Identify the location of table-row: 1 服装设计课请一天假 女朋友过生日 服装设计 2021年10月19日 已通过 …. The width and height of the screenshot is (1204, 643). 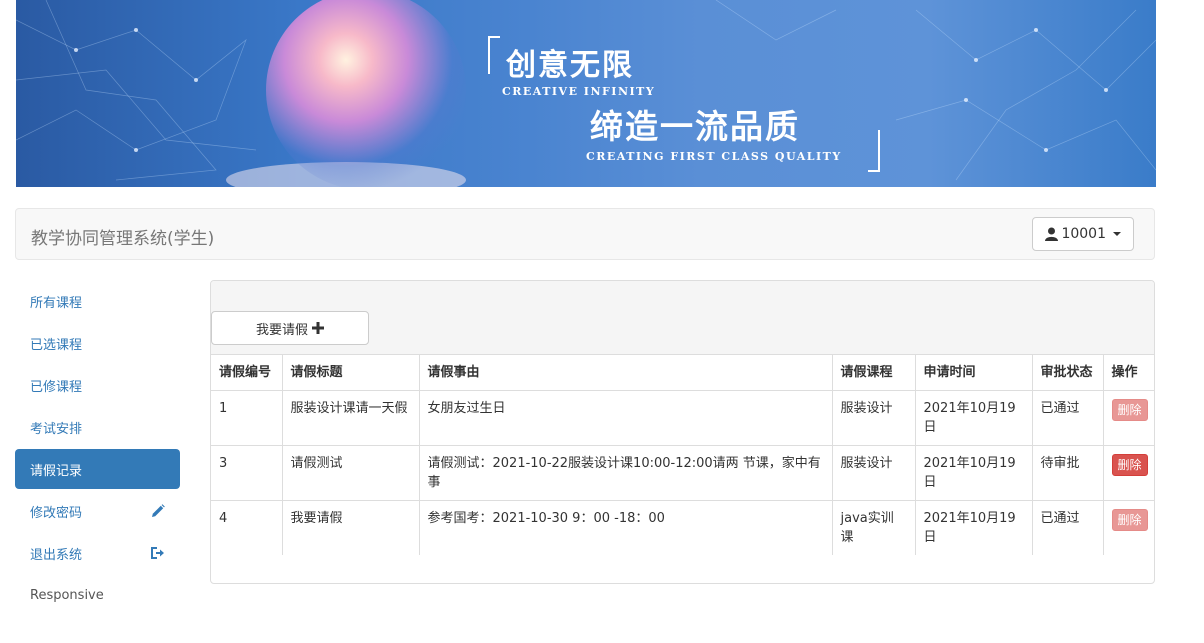
(682, 418).